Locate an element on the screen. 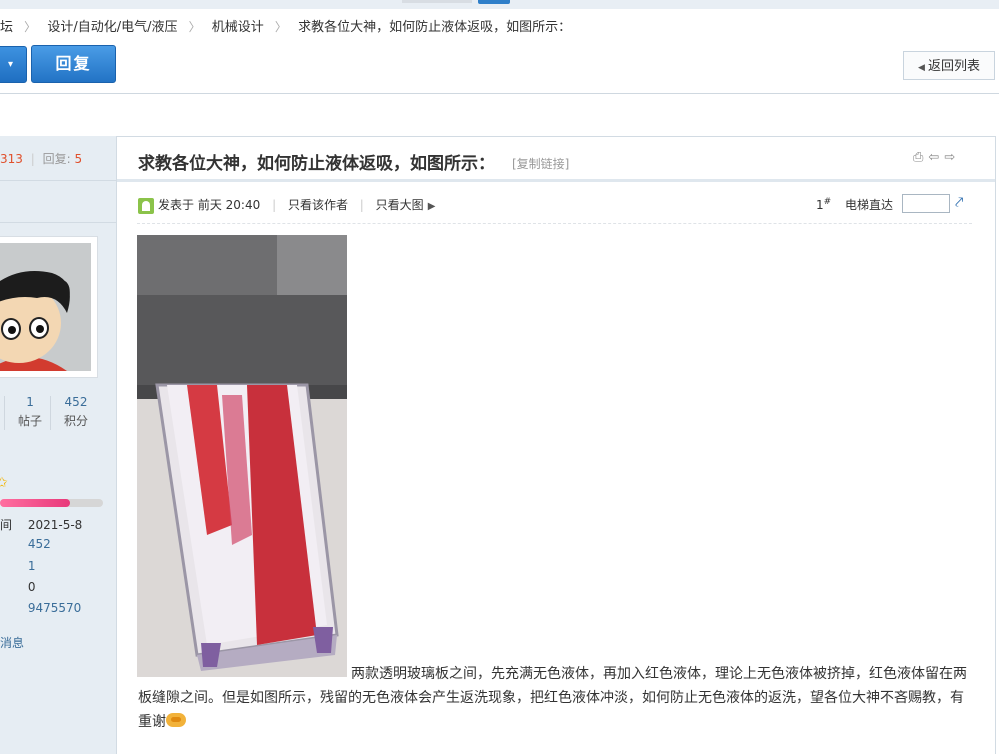 The width and height of the screenshot is (999, 754). star-icon: ✩ is located at coordinates (4, 483).